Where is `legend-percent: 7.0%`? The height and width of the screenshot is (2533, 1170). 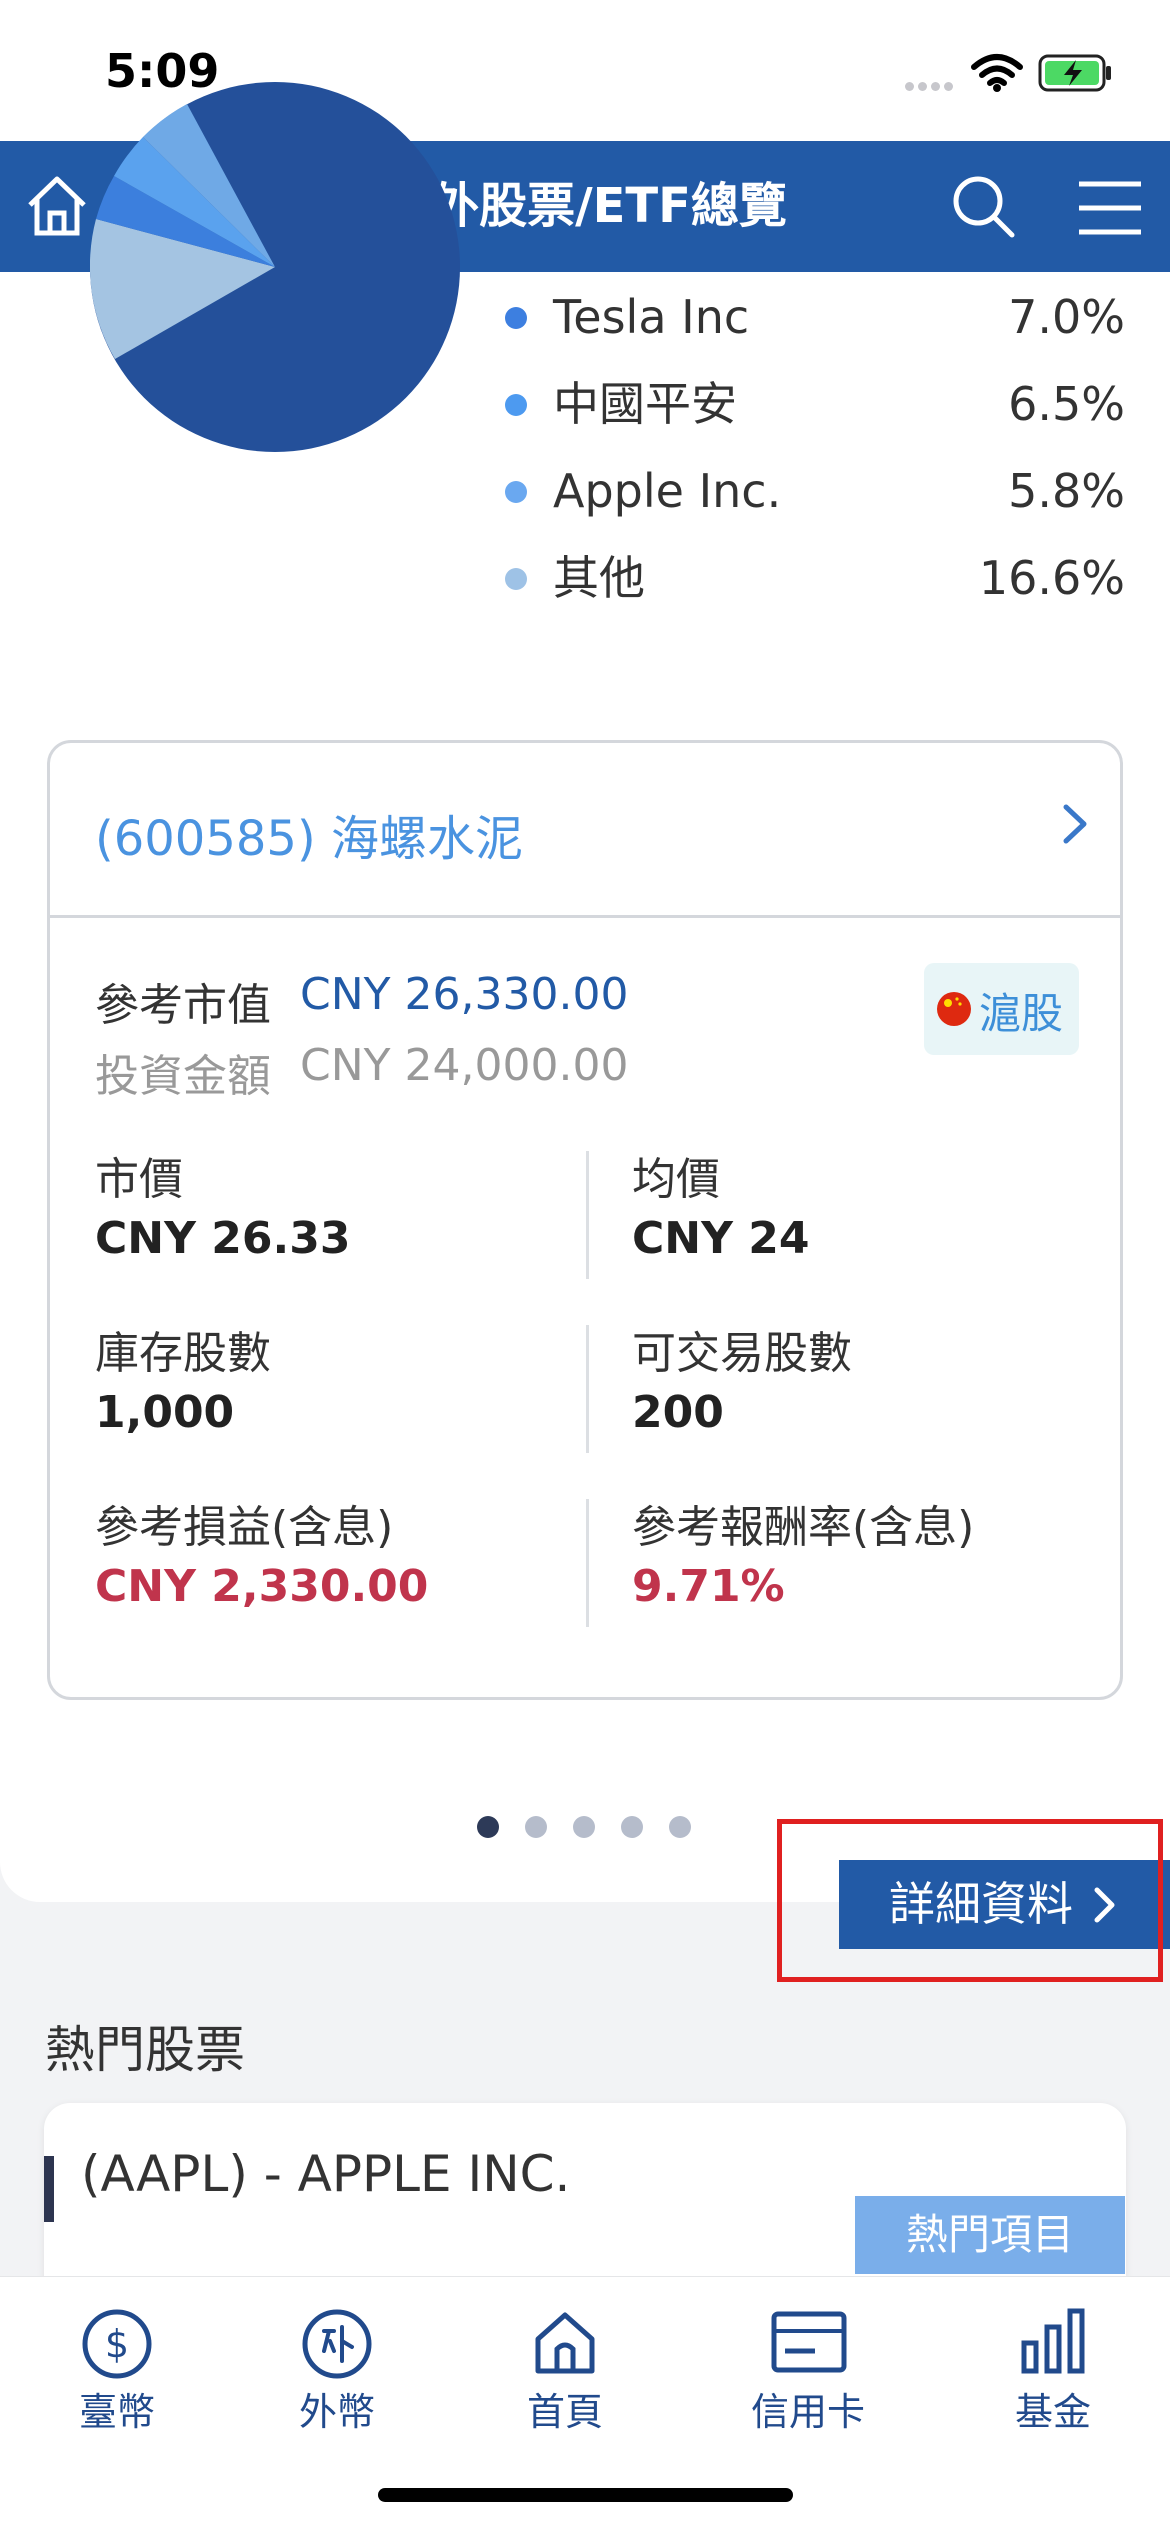 legend-percent: 7.0% is located at coordinates (1066, 317).